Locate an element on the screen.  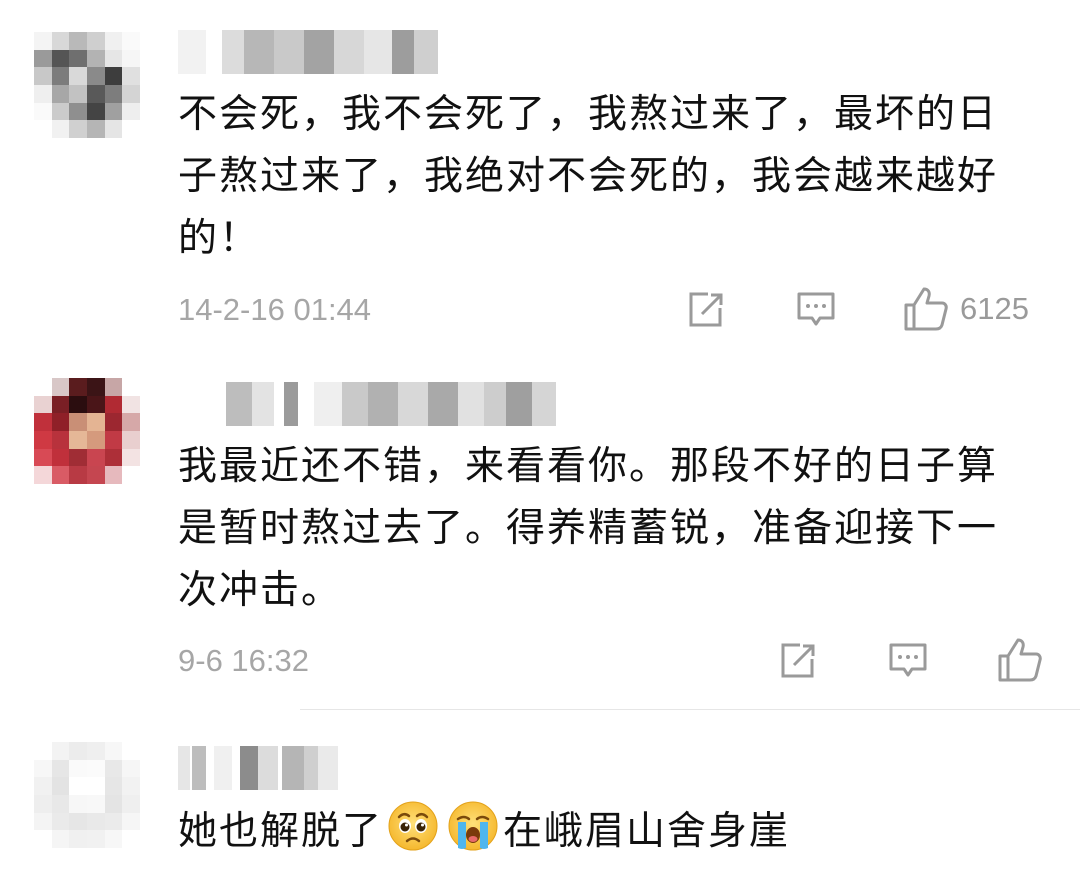
comment-timestamp: 14-2-16 01:44 is located at coordinates (275, 309).